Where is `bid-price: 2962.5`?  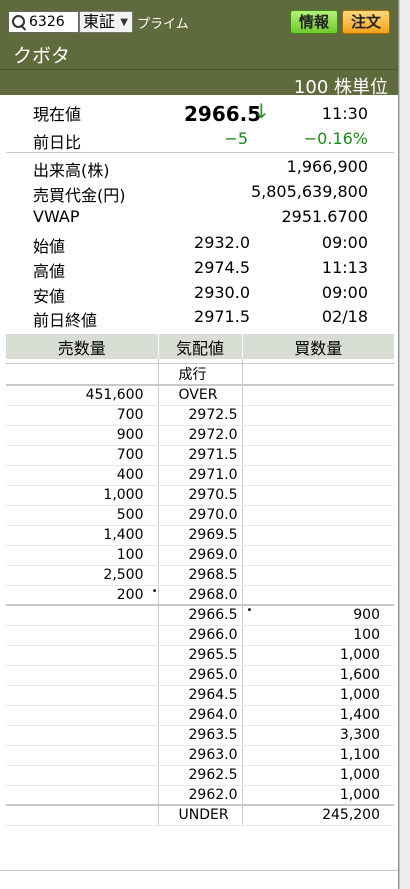
bid-price: 2962.5 is located at coordinates (200, 775).